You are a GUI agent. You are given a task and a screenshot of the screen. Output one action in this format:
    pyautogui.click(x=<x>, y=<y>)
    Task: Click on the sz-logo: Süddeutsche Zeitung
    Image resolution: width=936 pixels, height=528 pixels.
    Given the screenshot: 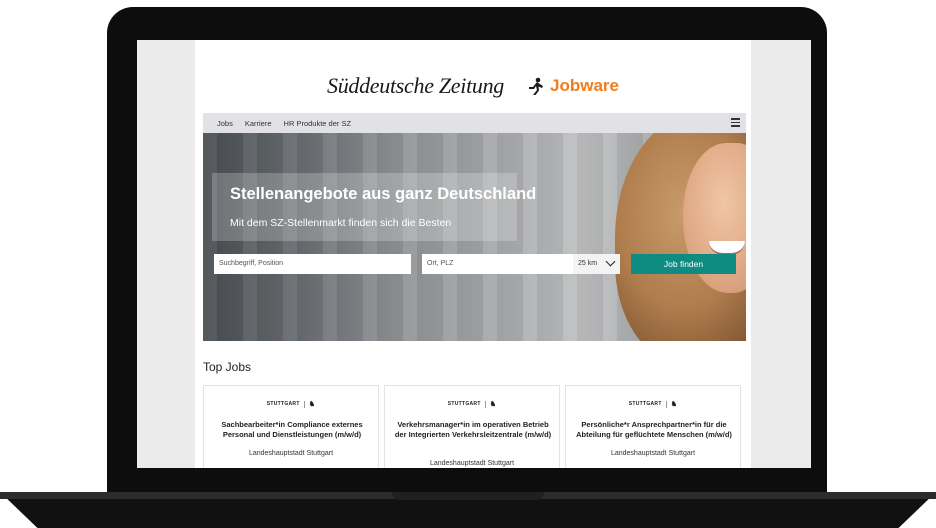 What is the action you would take?
    pyautogui.click(x=415, y=86)
    